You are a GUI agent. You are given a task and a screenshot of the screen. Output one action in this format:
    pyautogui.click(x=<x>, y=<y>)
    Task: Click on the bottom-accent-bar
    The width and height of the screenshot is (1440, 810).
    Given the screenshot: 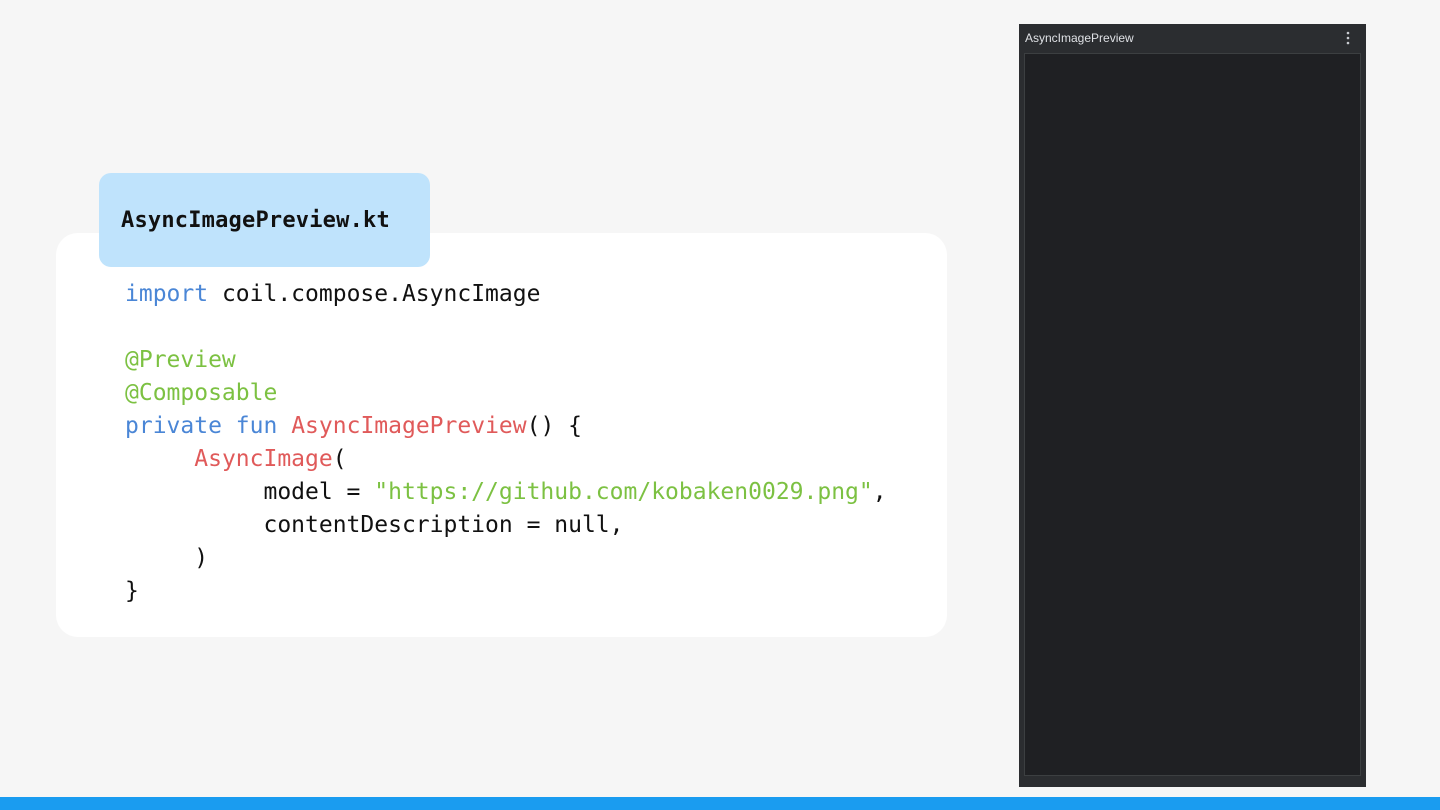 What is the action you would take?
    pyautogui.click(x=720, y=803)
    